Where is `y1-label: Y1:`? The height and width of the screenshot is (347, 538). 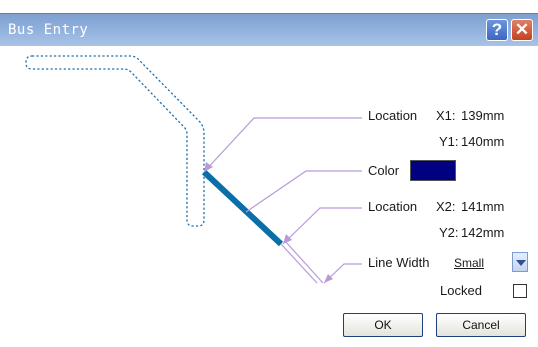
y1-label: Y1: is located at coordinates (449, 141).